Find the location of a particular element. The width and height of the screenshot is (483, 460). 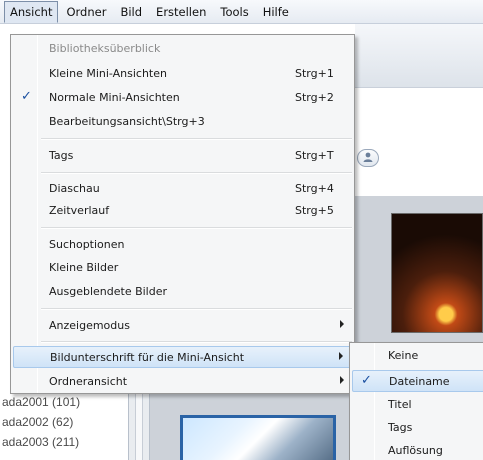

submenu-item-keine: Keine is located at coordinates (417, 356).